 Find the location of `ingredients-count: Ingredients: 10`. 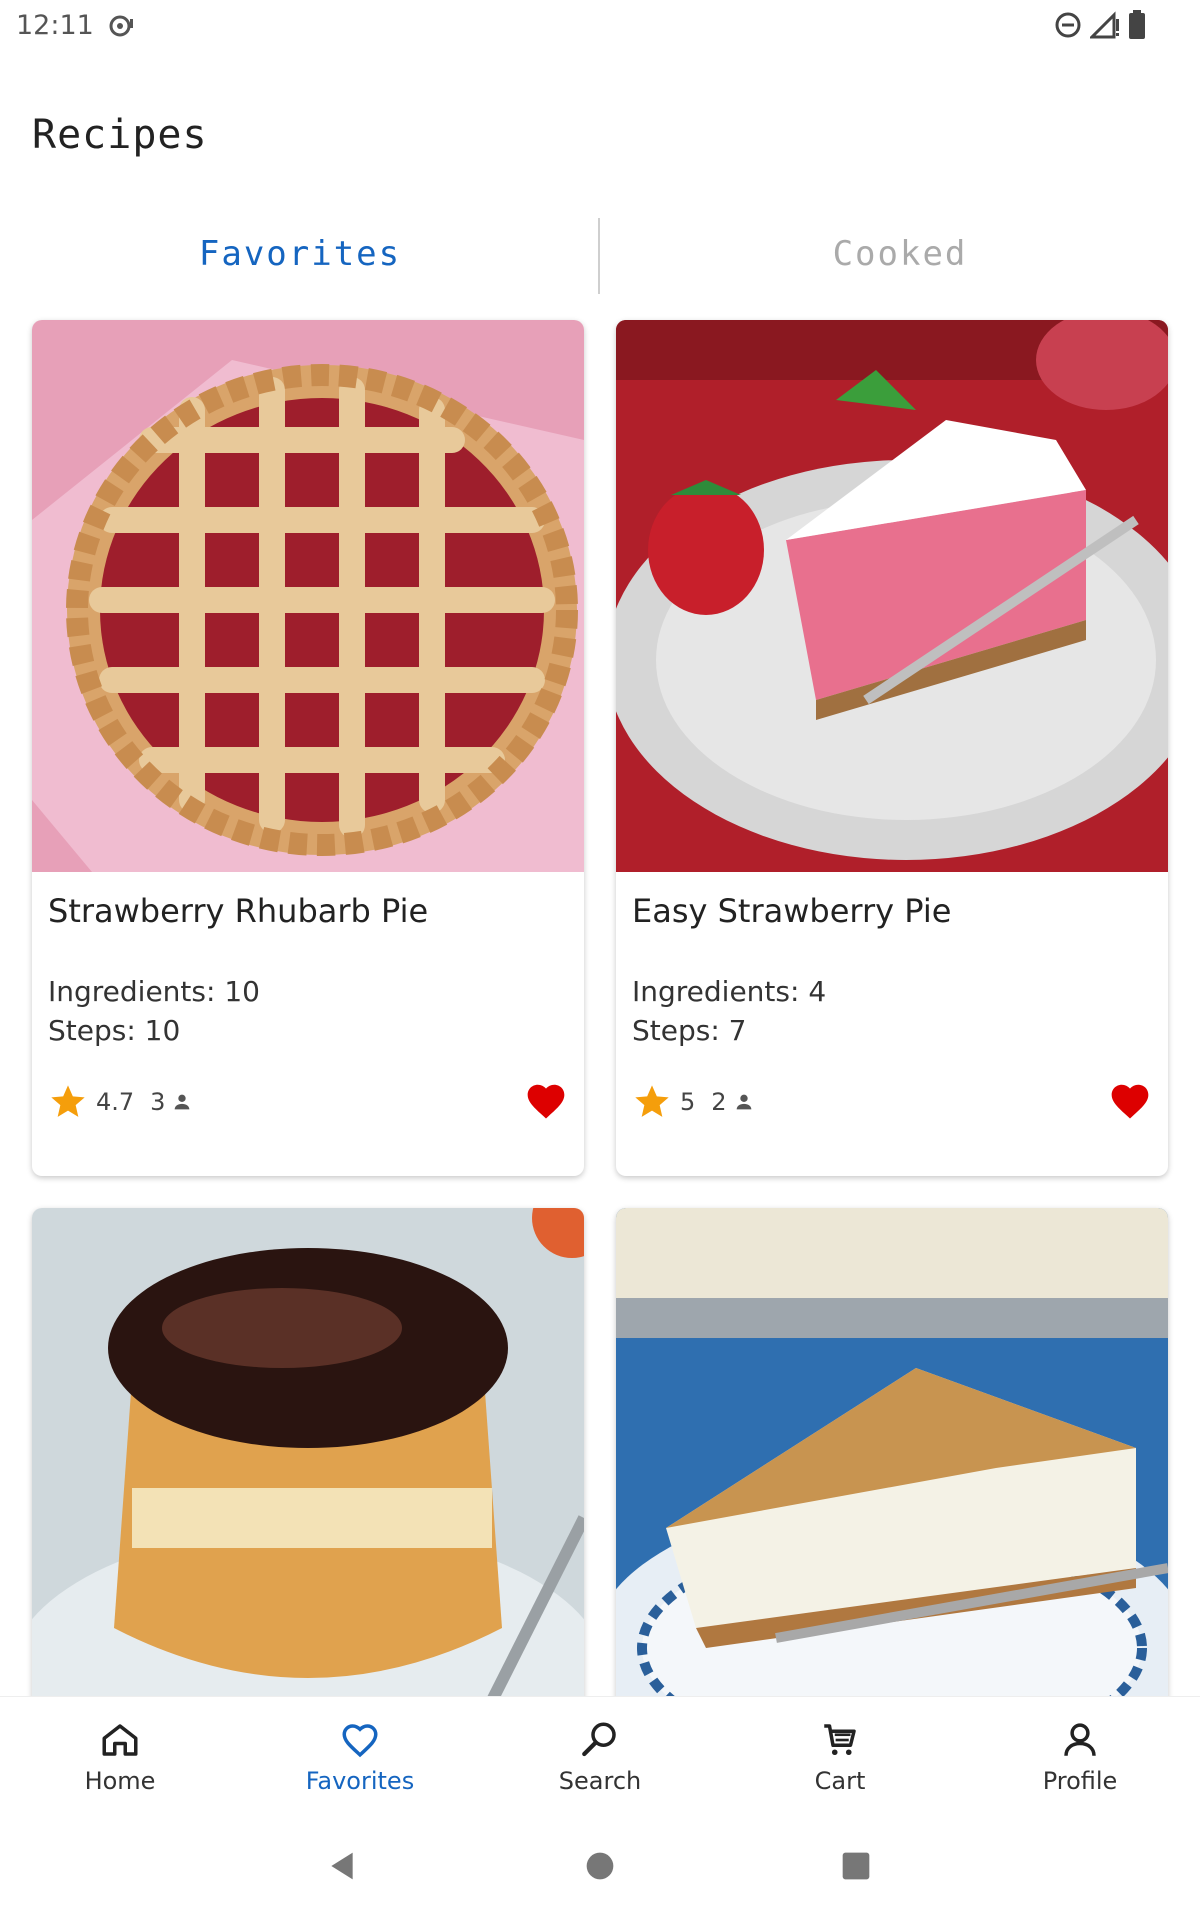

ingredients-count: Ingredients: 10 is located at coordinates (154, 991).